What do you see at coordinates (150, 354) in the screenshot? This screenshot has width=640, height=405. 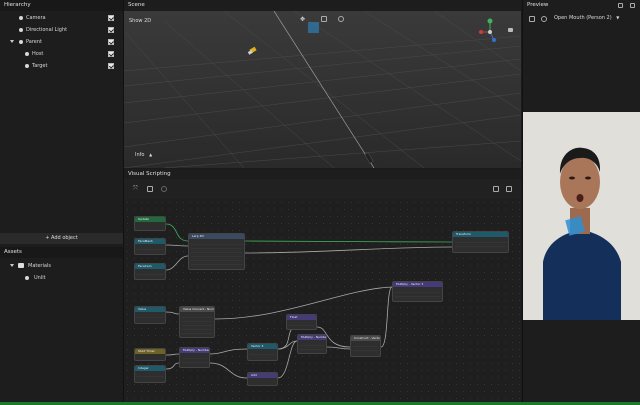 I see `node-start-timer: Start Timer` at bounding box center [150, 354].